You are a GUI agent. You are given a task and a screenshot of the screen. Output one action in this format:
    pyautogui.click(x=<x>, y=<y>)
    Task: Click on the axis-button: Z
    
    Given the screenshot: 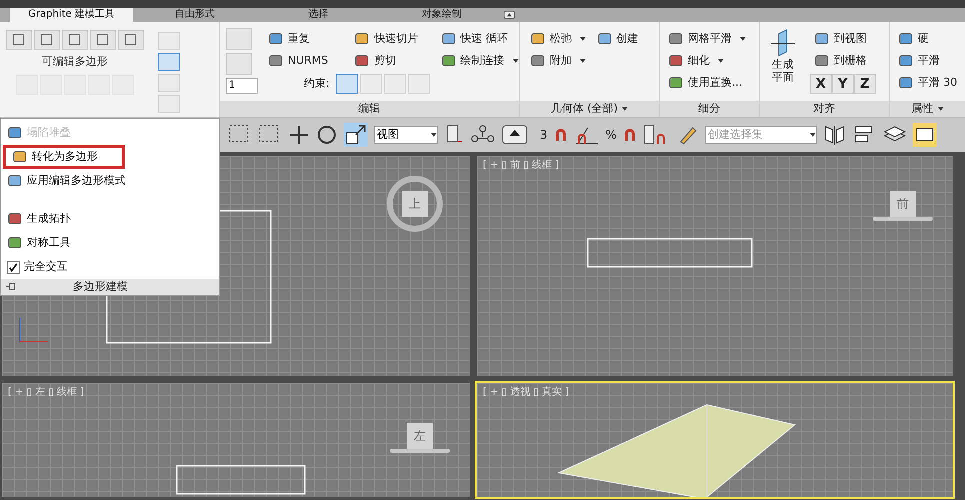 What is the action you would take?
    pyautogui.click(x=865, y=84)
    